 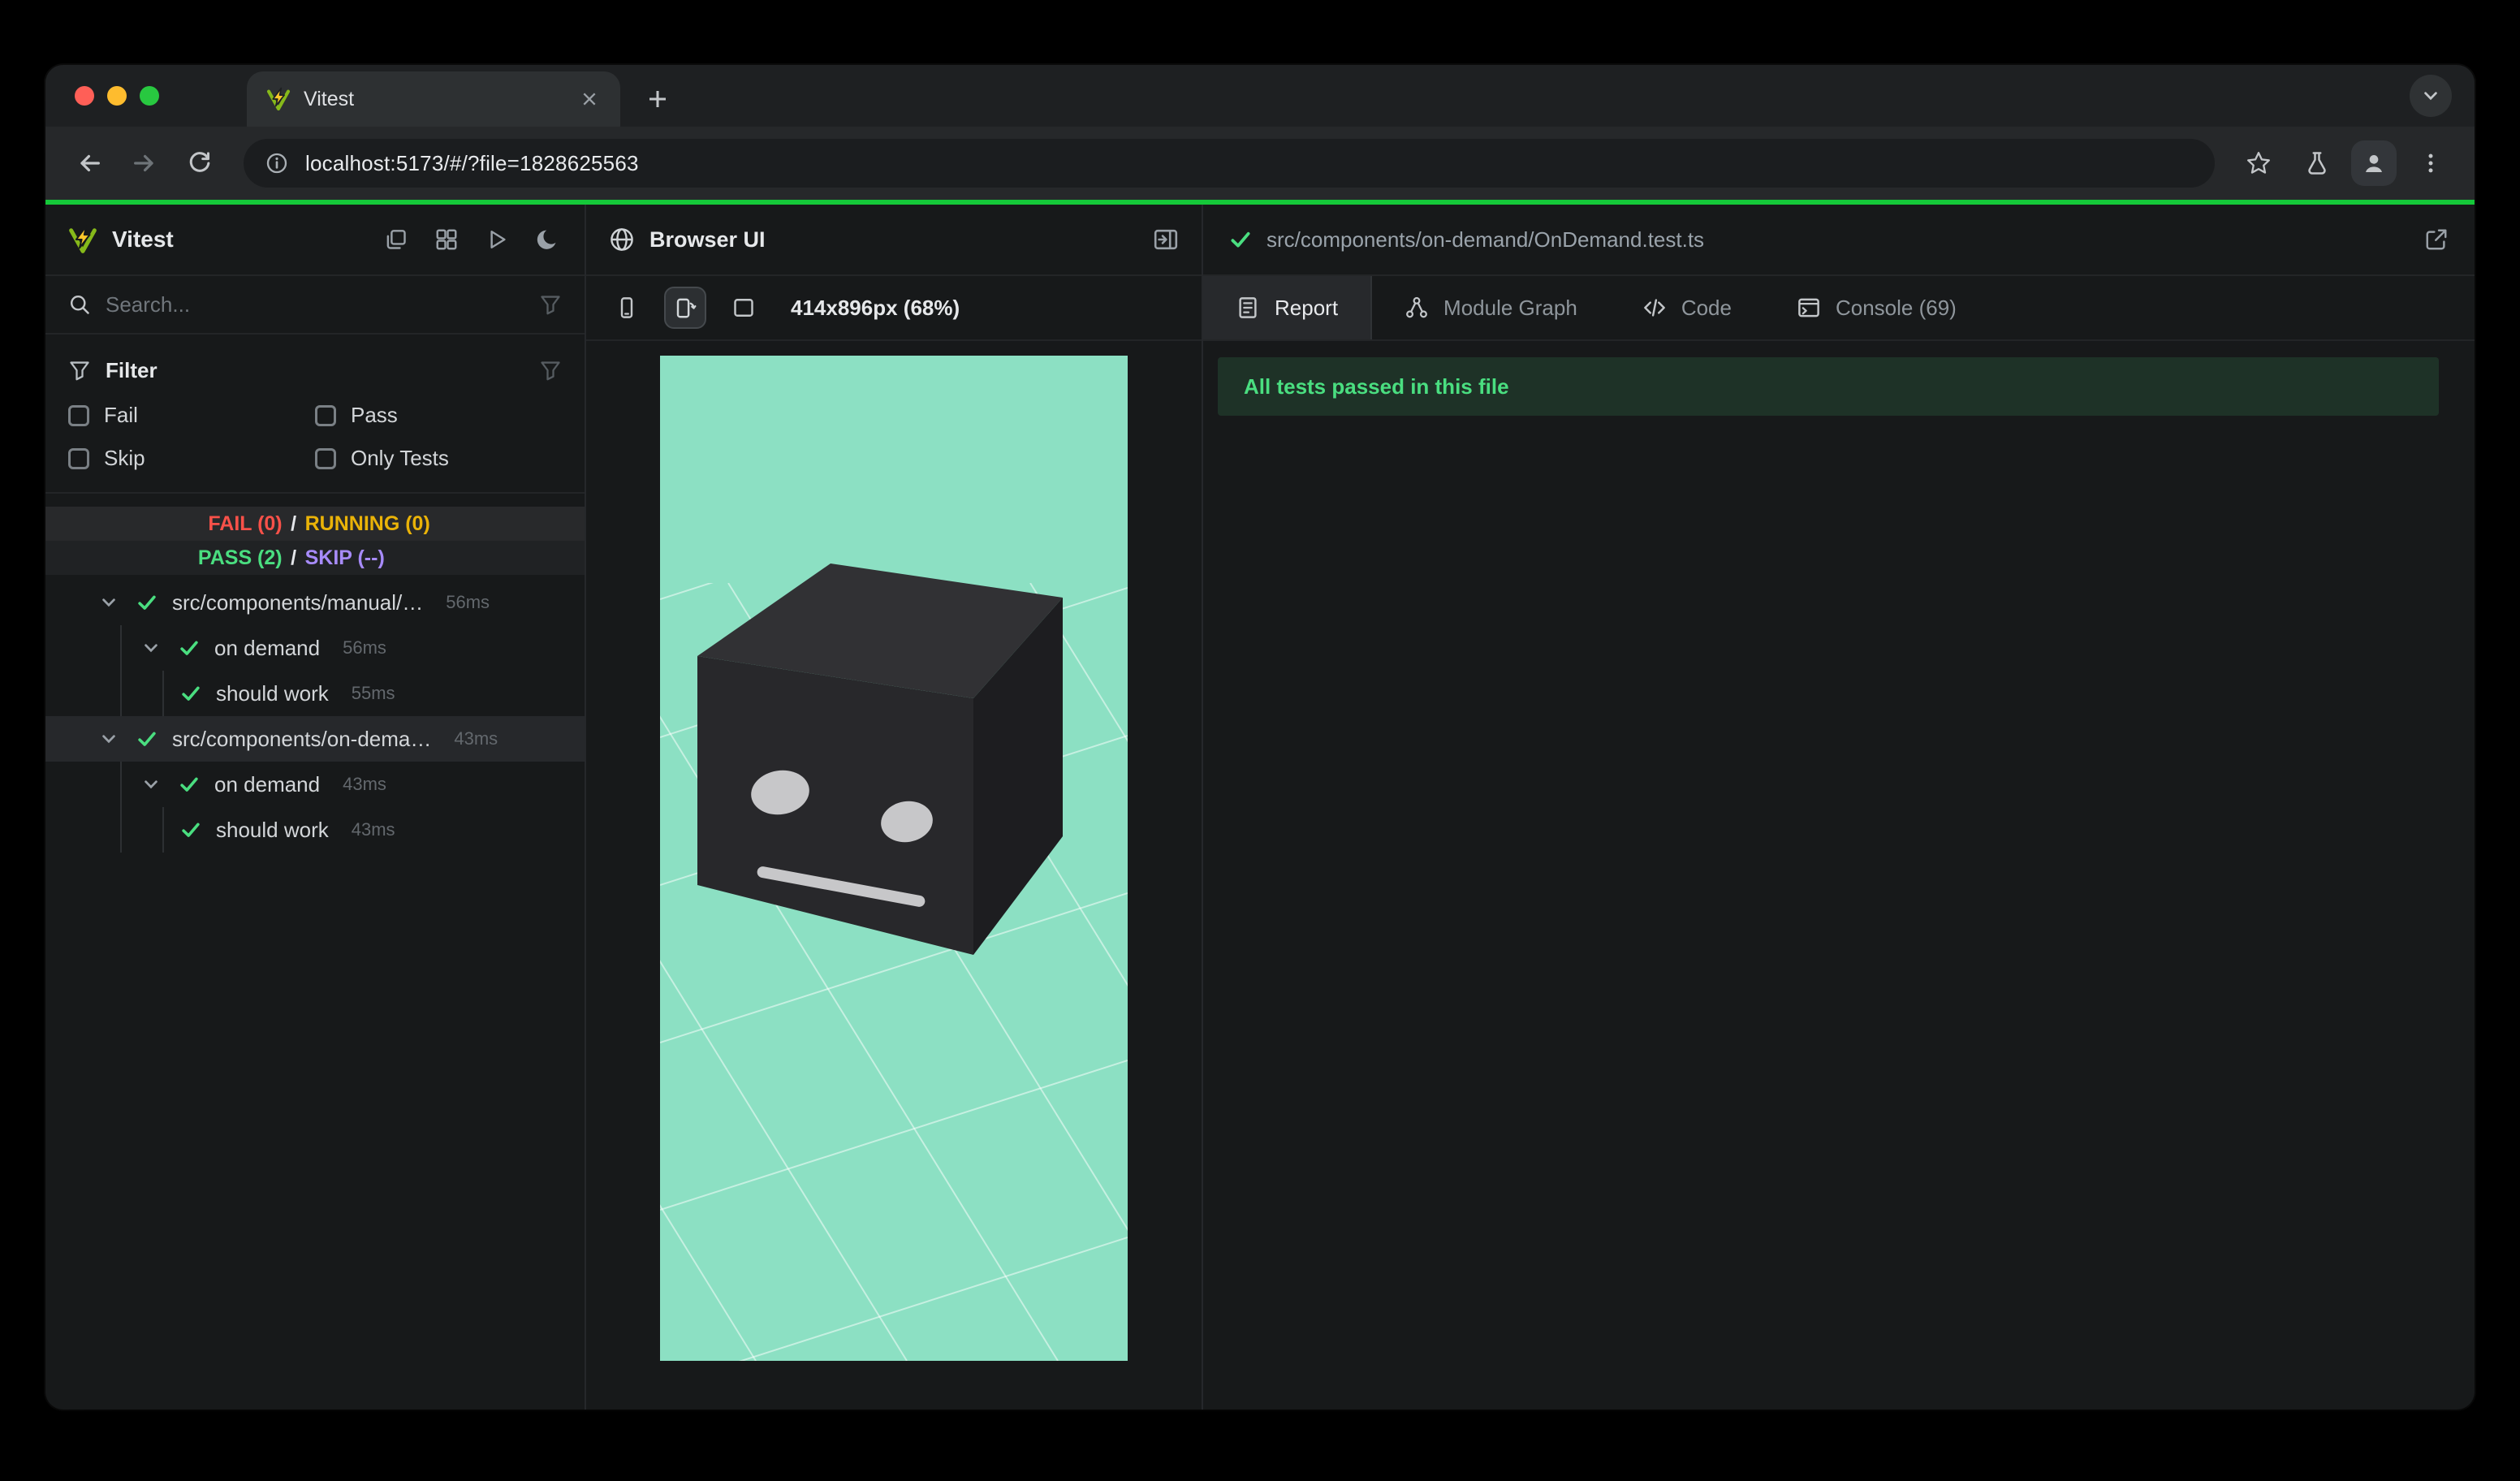 What do you see at coordinates (439, 458) in the screenshot?
I see `filter-option-only-tests: Only Tests` at bounding box center [439, 458].